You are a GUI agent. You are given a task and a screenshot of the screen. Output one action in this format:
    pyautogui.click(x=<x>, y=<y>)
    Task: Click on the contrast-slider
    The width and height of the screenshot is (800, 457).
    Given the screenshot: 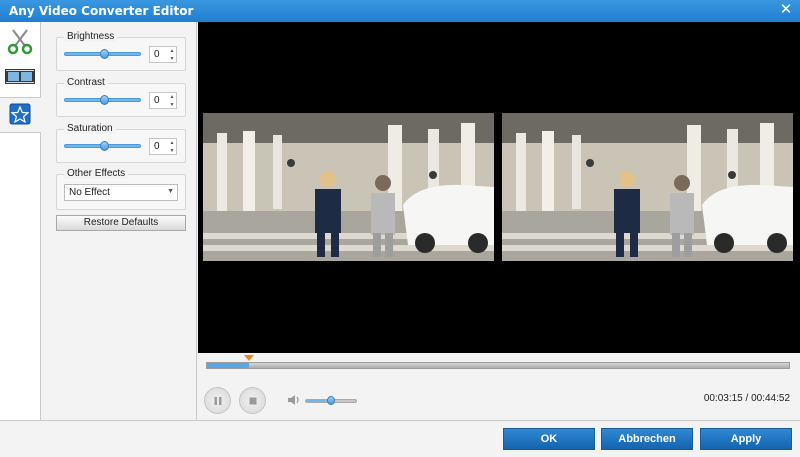 What is the action you would take?
    pyautogui.click(x=102, y=100)
    